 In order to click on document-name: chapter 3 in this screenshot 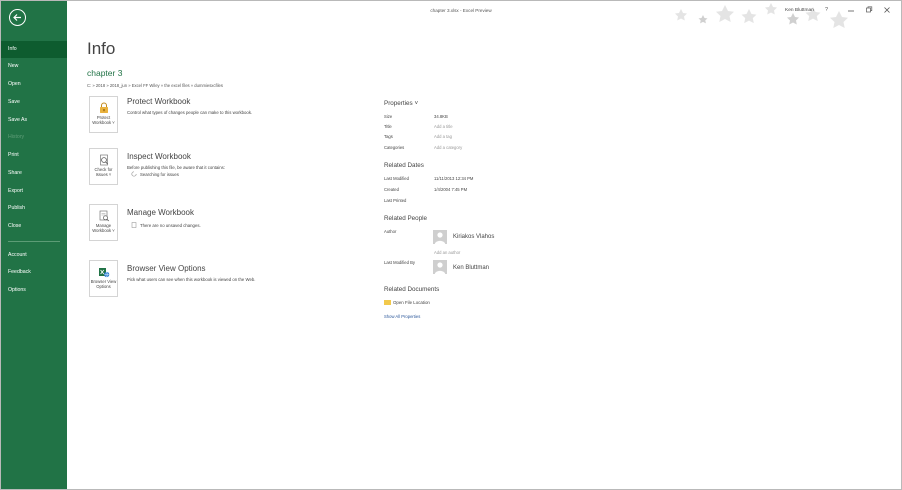, I will do `click(105, 73)`.